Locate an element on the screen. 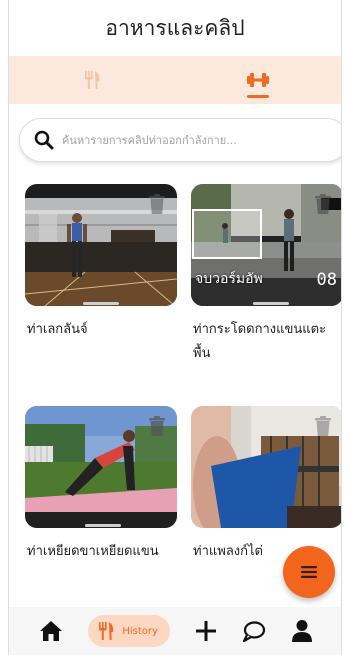 The image size is (350, 655). menu-fab-button is located at coordinates (309, 572).